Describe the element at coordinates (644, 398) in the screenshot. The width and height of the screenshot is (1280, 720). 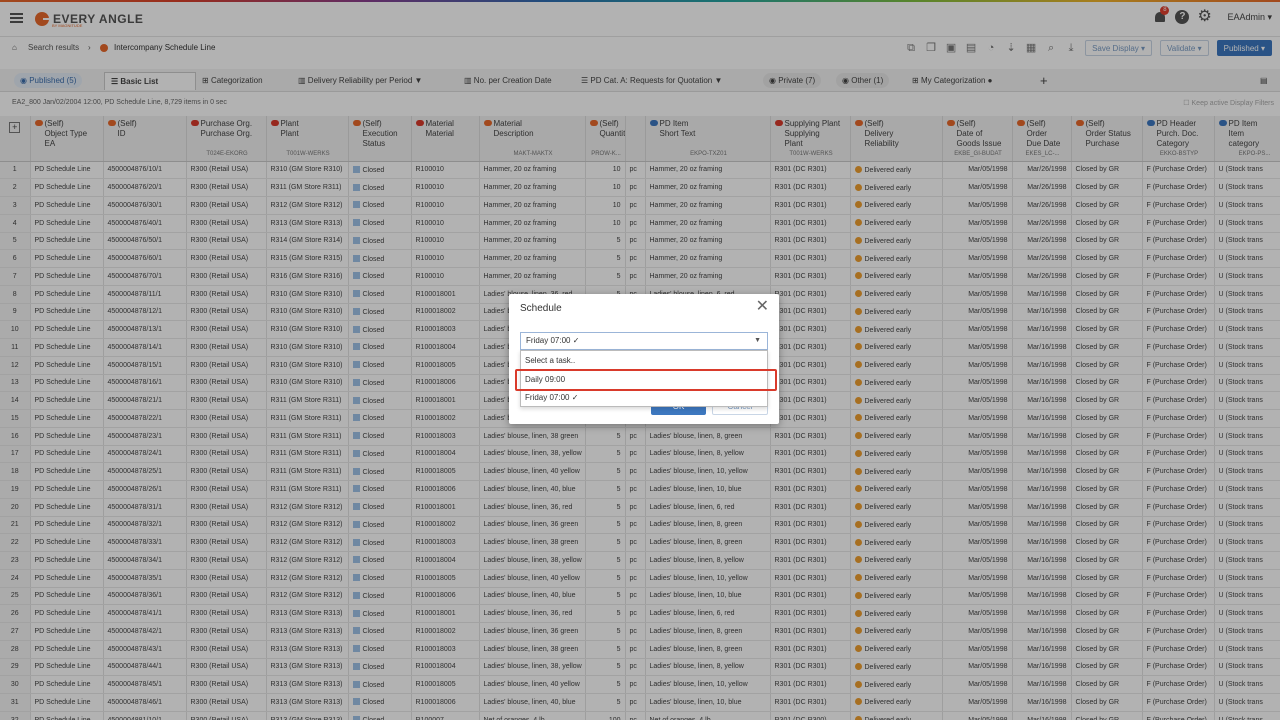
I see `dropdown-option-friday-0700: Friday 07:00 ✓` at that location.